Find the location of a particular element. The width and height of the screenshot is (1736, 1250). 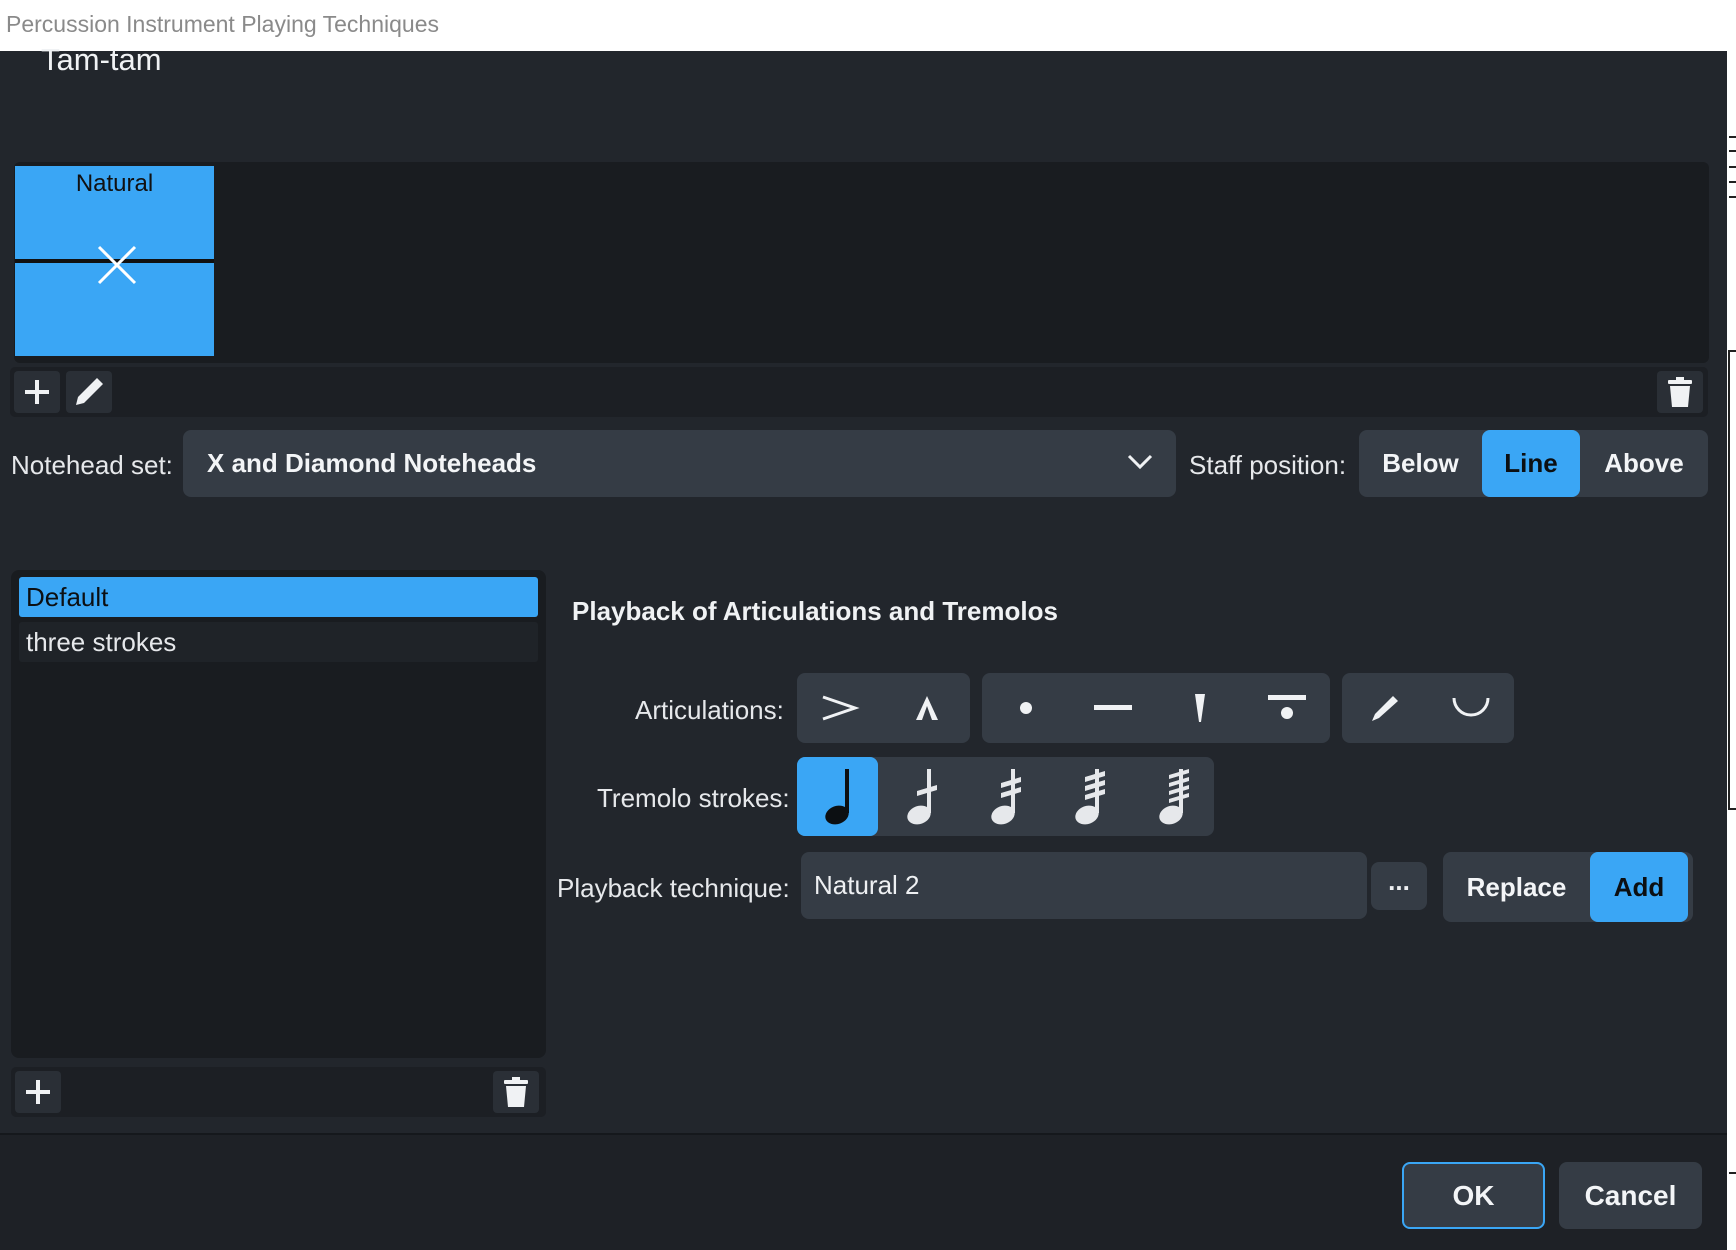

unstress-icon is located at coordinates (1471, 707).